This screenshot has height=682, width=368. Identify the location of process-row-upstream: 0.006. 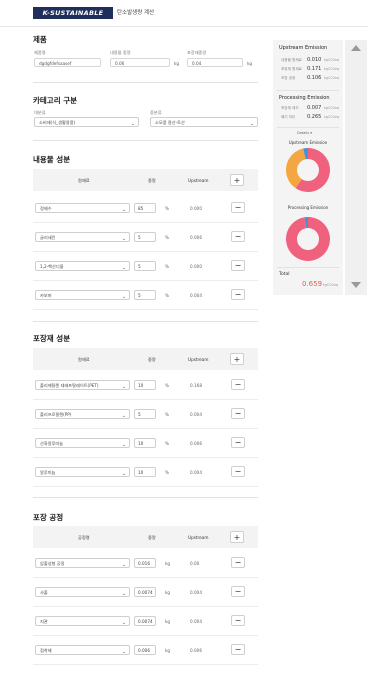
(196, 650).